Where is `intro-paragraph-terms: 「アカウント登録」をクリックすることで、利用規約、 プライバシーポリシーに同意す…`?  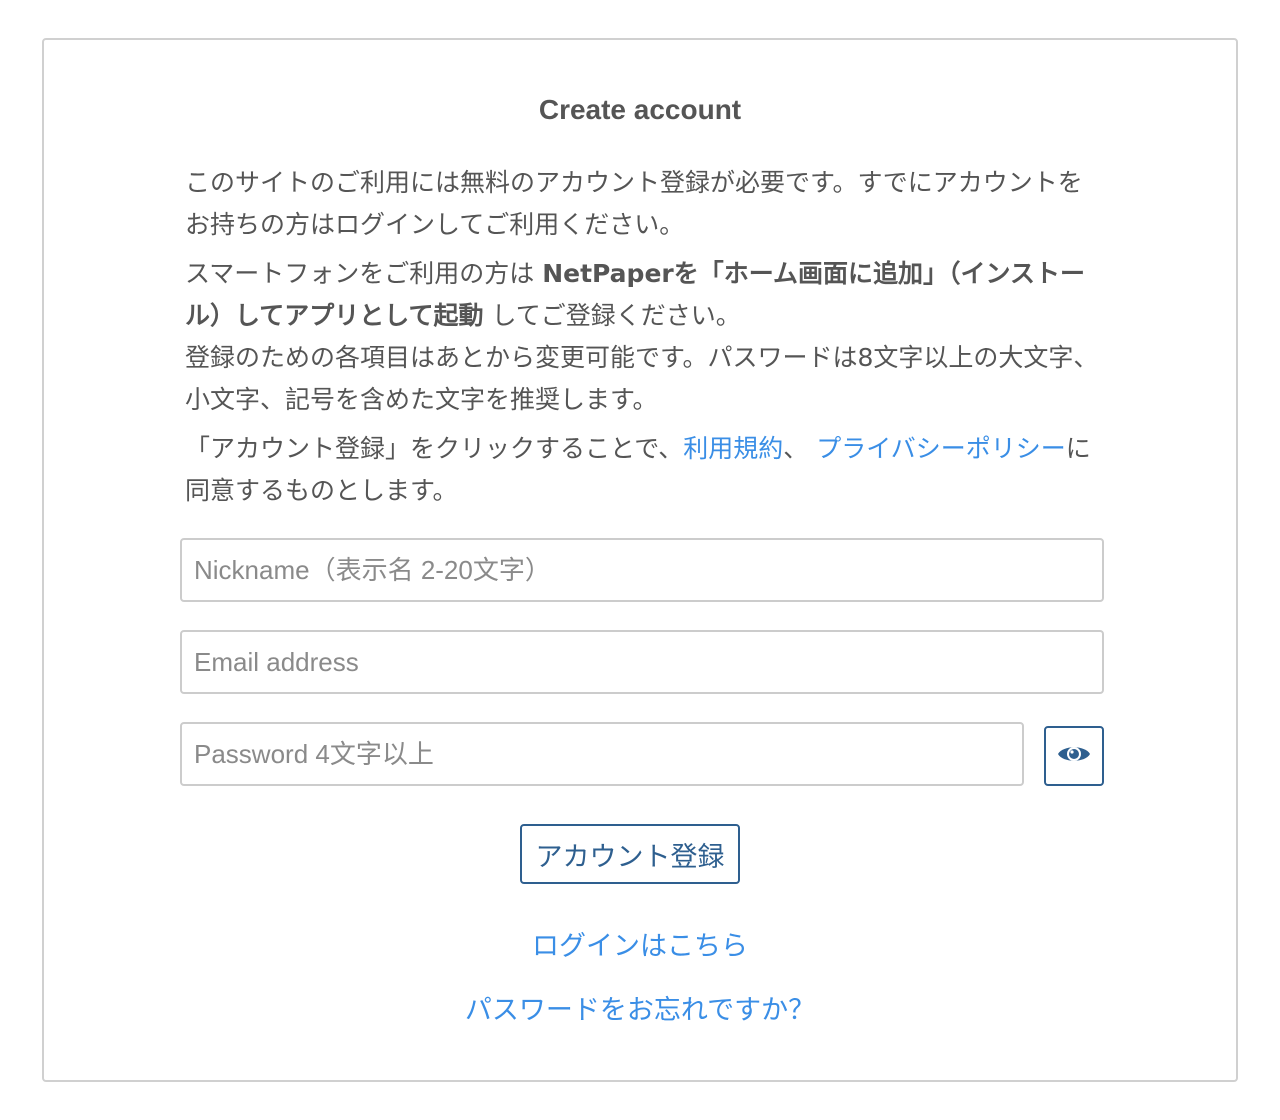
intro-paragraph-terms: 「アカウント登録」をクリックすることで、利用規約、 プライバシーポリシーに同意す… is located at coordinates (645, 470).